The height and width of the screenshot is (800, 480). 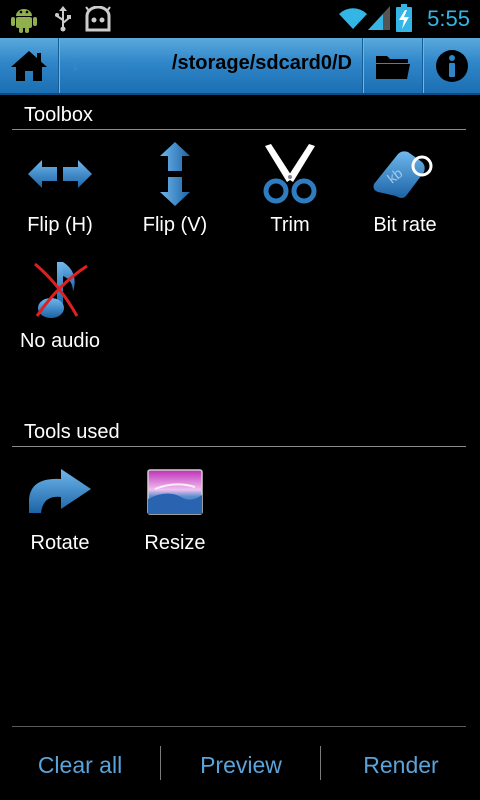 What do you see at coordinates (448, 18) in the screenshot?
I see `status-time: 5:55` at bounding box center [448, 18].